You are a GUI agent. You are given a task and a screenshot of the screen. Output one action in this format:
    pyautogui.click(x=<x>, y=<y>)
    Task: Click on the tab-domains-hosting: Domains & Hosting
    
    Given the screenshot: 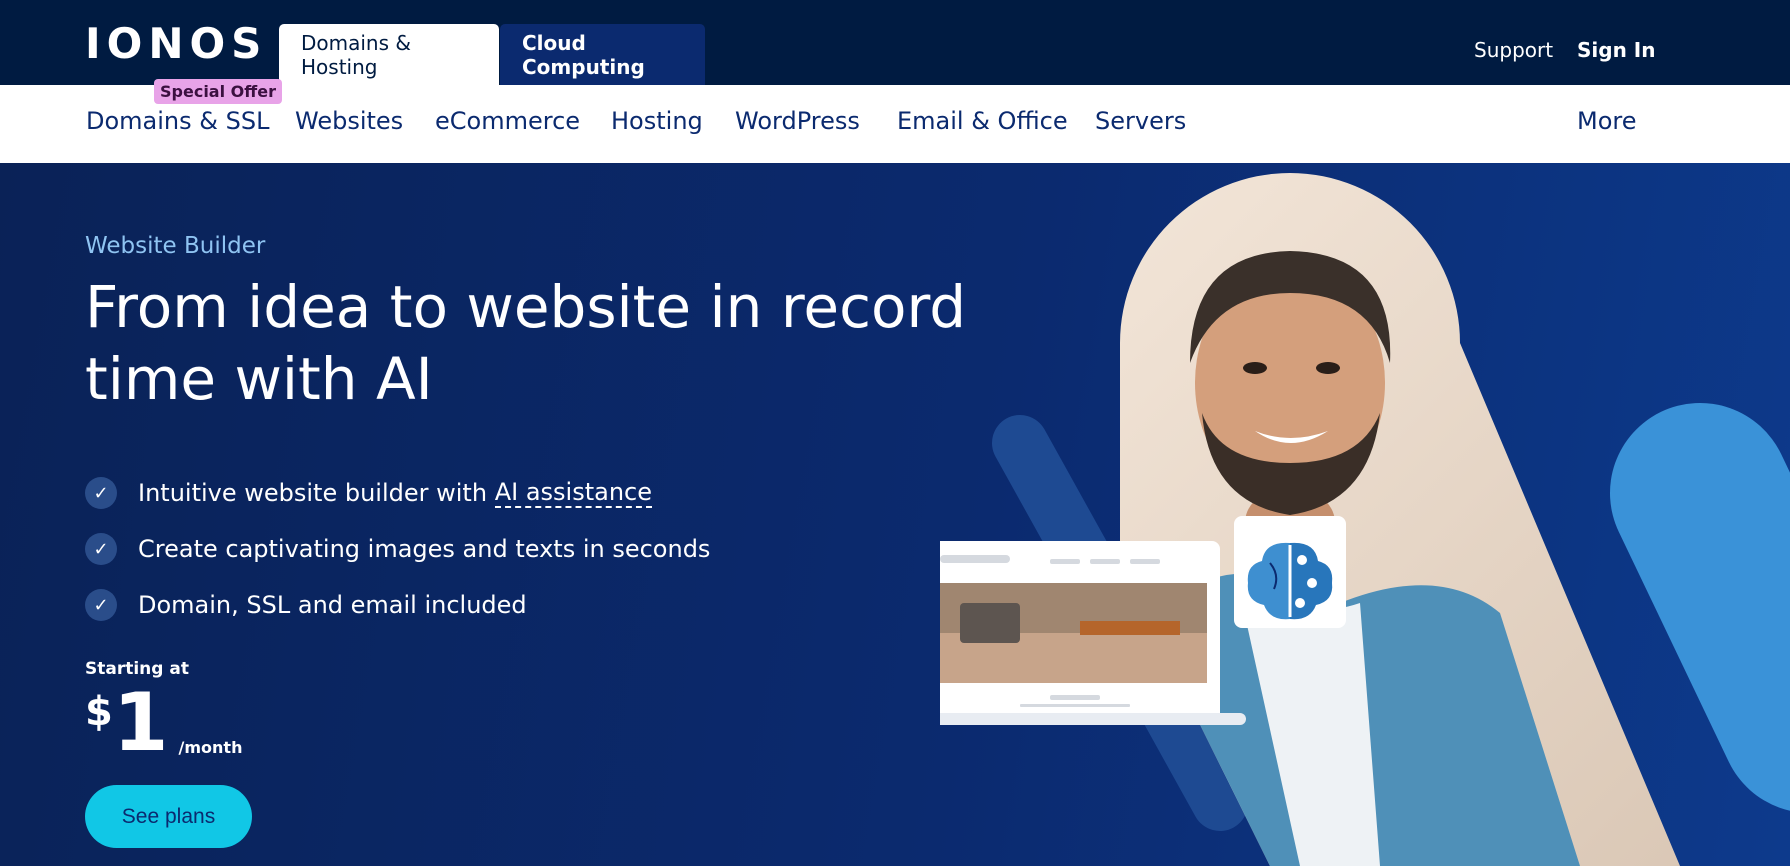 What is the action you would take?
    pyautogui.click(x=389, y=54)
    